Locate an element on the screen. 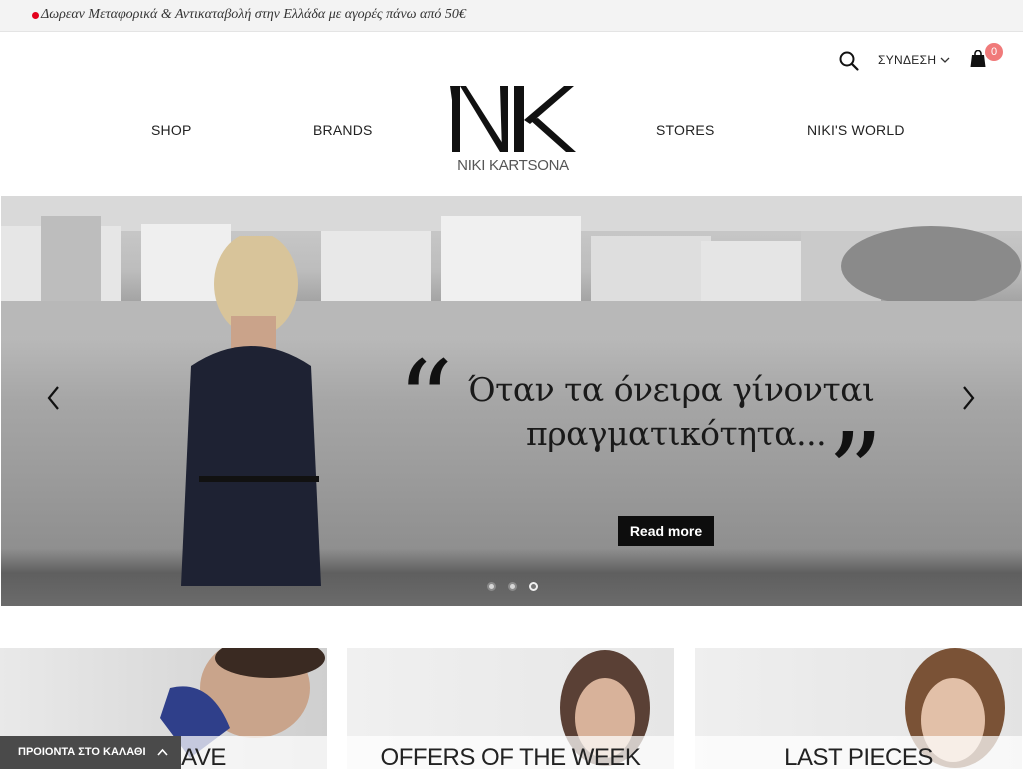 This screenshot has height=769, width=1023. category-card-2: OFFERS OF THE WEEK is located at coordinates (510, 708).